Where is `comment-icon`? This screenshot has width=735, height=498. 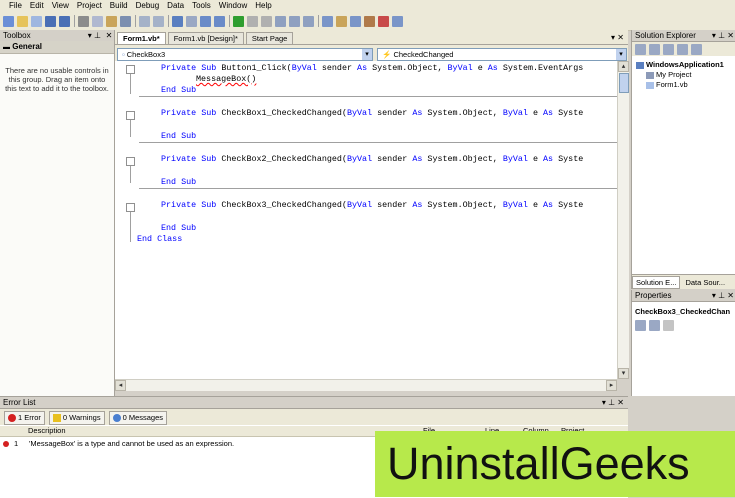 comment-icon is located at coordinates (144, 21).